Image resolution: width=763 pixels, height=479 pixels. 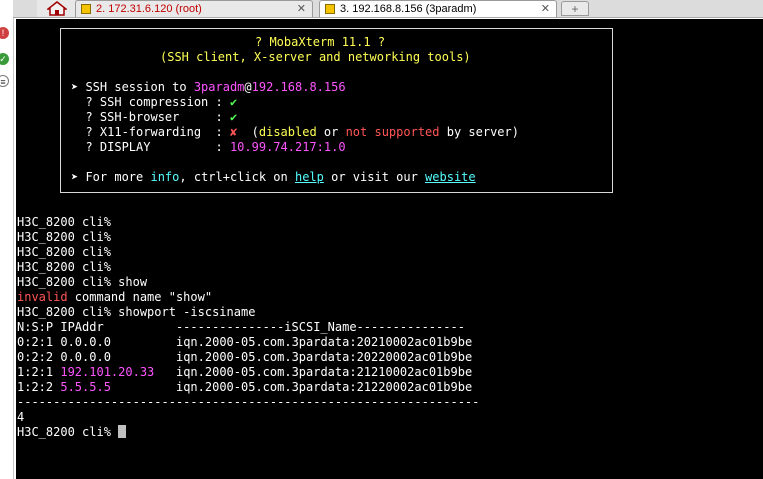 I want to click on row-nsp: 1:2:1, so click(x=39, y=372).